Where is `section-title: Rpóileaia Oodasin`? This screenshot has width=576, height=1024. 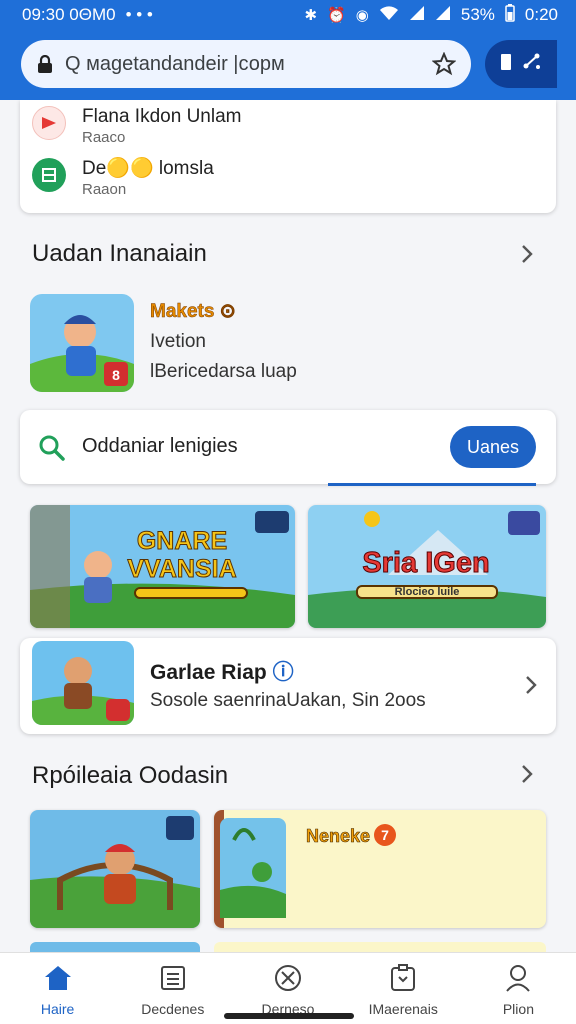 section-title: Rpóileaia Oodasin is located at coordinates (130, 775).